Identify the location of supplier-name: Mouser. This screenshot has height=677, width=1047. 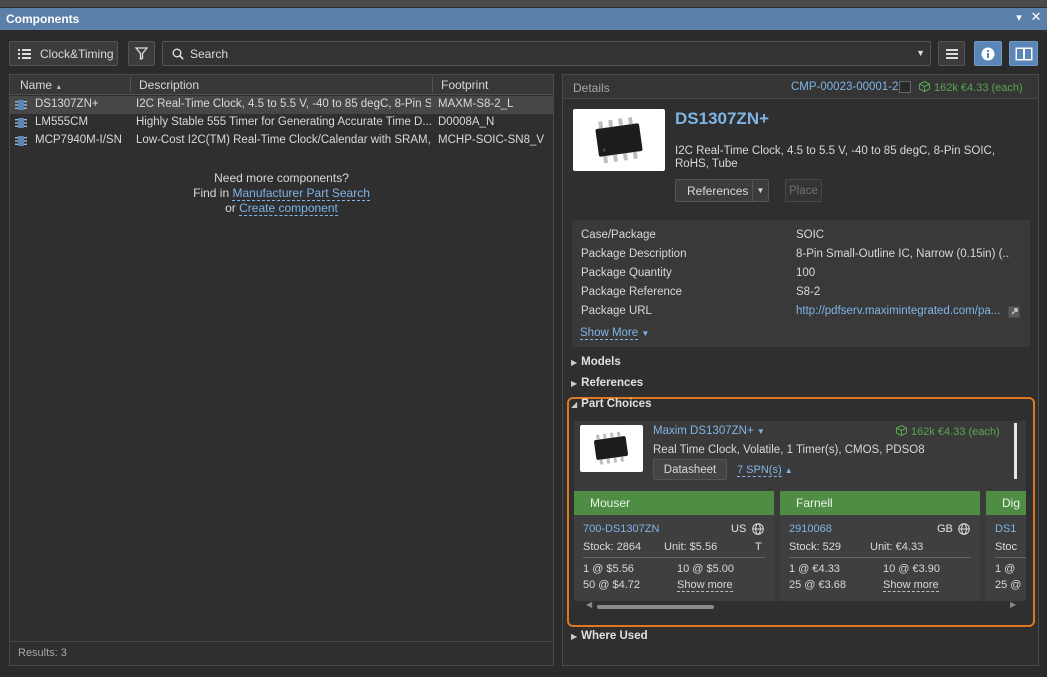
(674, 503).